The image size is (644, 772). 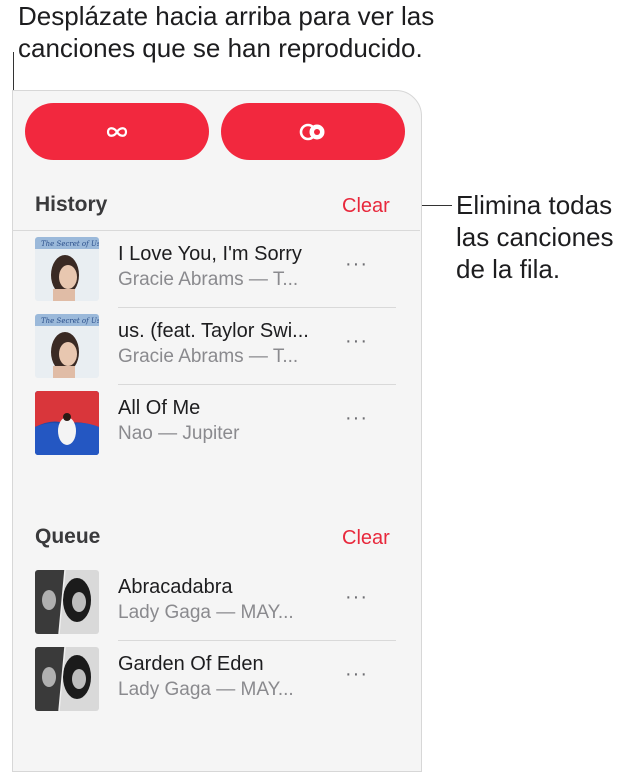 I want to click on autoplay-mix-button, so click(x=313, y=131).